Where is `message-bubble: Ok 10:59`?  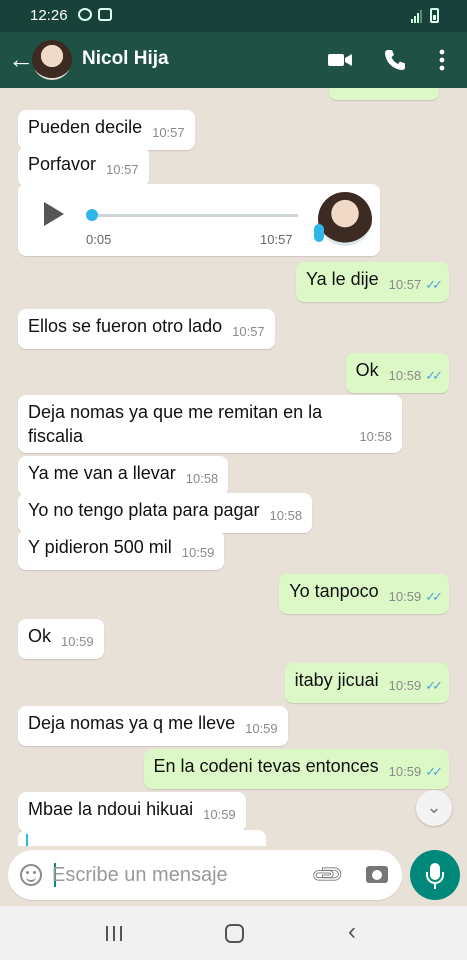 message-bubble: Ok 10:59 is located at coordinates (61, 639).